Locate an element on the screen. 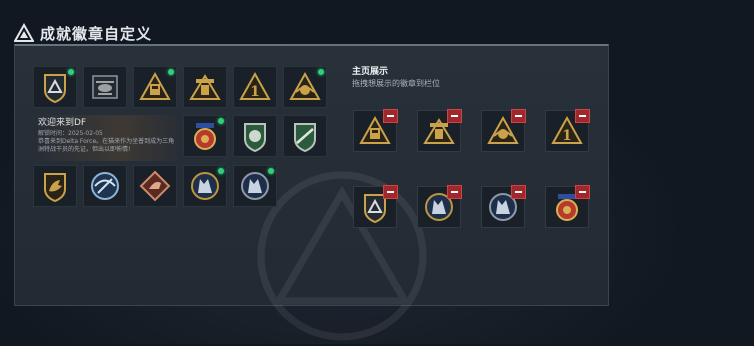 The height and width of the screenshot is (346, 754). badge-info-title: 欢迎来到DF is located at coordinates (62, 123).